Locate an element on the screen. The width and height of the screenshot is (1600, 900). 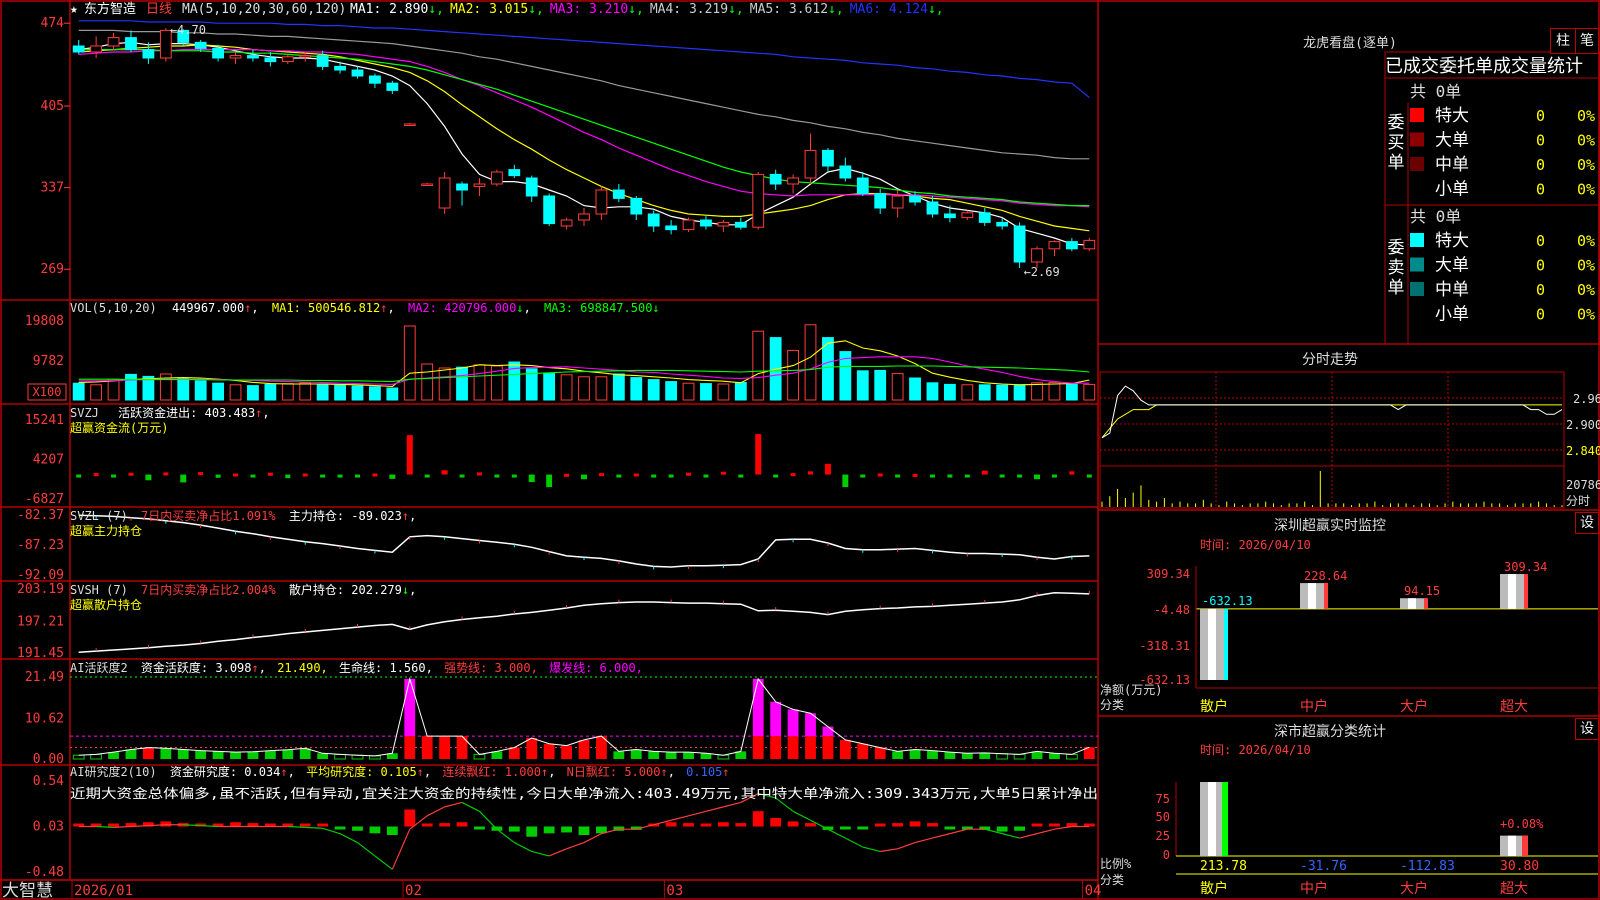
monitor-bar-中户 is located at coordinates (1314, 596).